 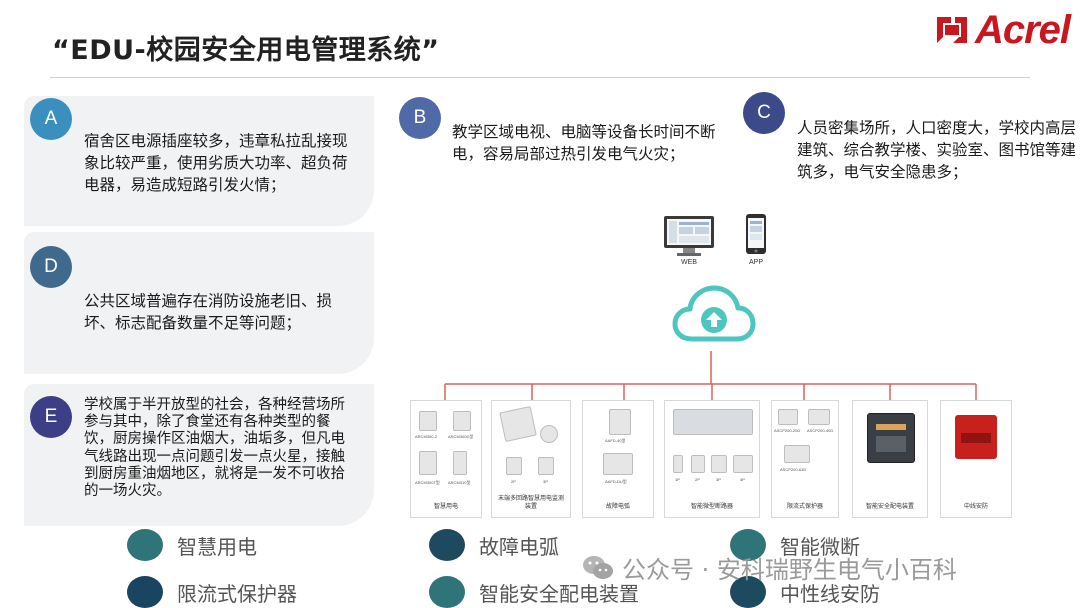 What do you see at coordinates (952, 30) in the screenshot?
I see `acrel-logo-icon` at bounding box center [952, 30].